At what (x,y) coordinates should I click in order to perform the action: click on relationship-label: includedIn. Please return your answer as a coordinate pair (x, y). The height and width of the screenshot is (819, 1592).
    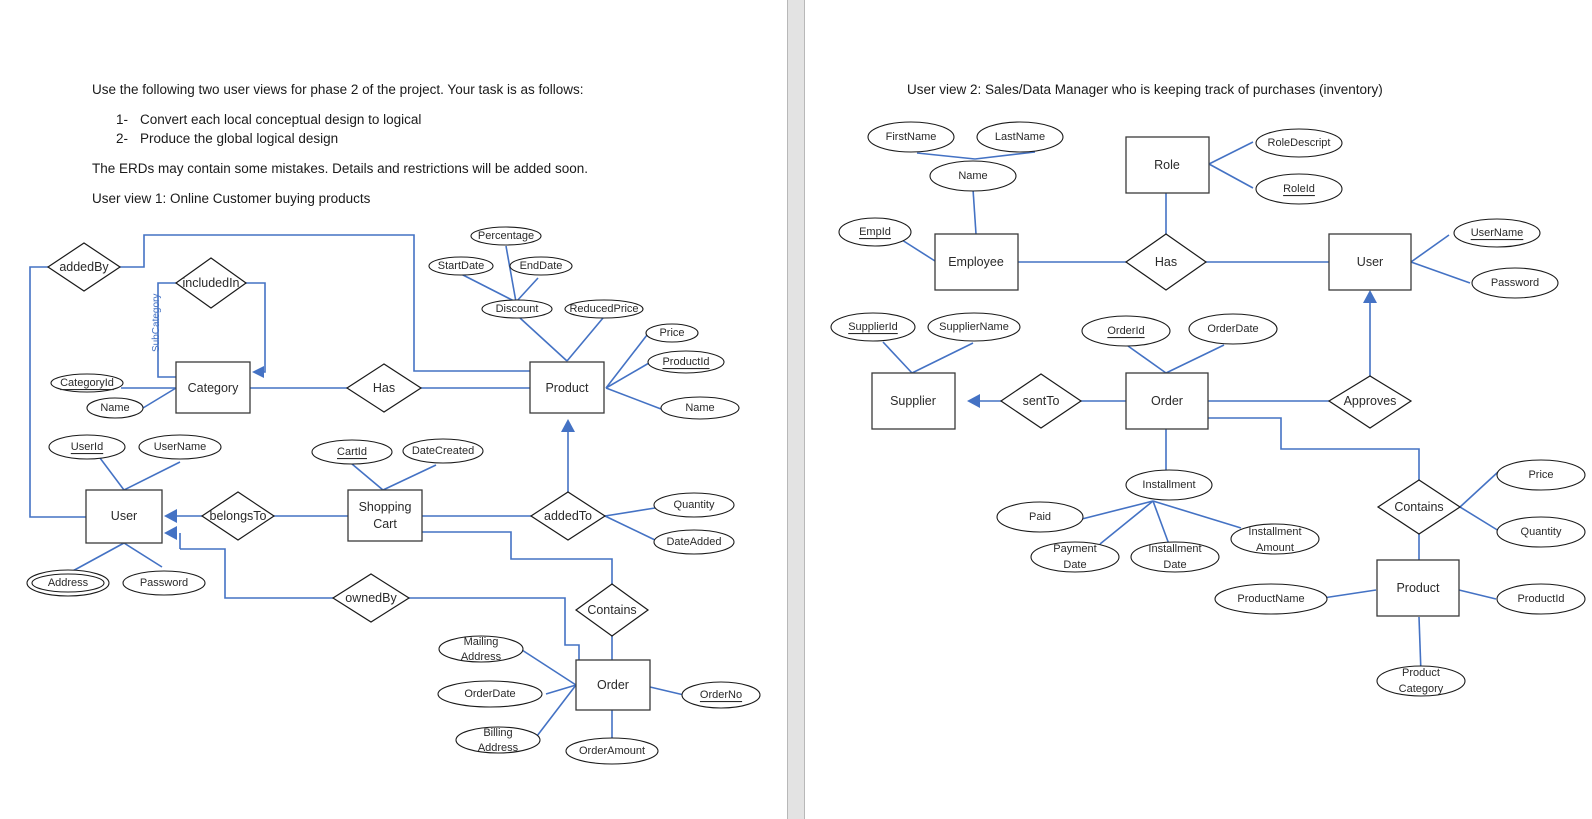
    Looking at the image, I should click on (211, 283).